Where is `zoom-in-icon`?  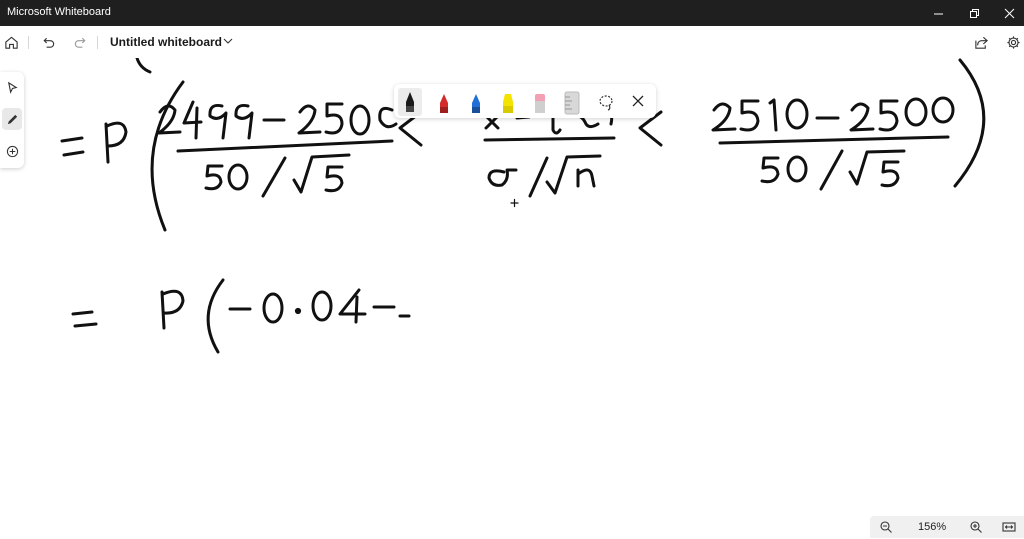
zoom-in-icon is located at coordinates (976, 527).